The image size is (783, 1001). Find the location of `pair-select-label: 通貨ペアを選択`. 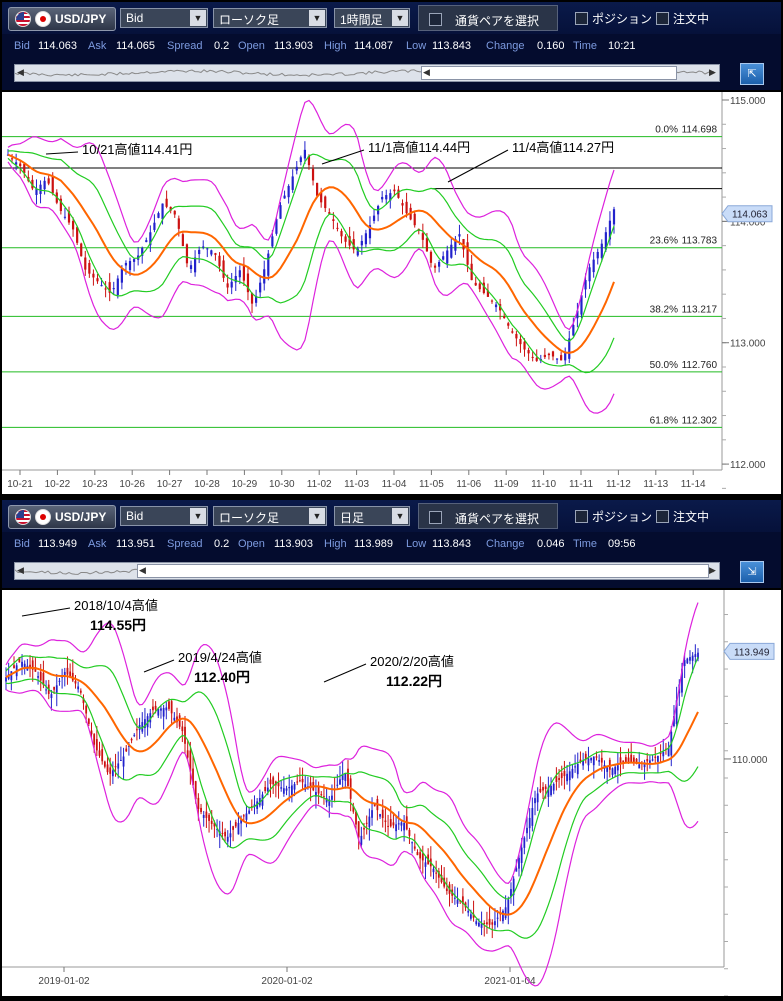

pair-select-label: 通貨ペアを選択 is located at coordinates (497, 21).